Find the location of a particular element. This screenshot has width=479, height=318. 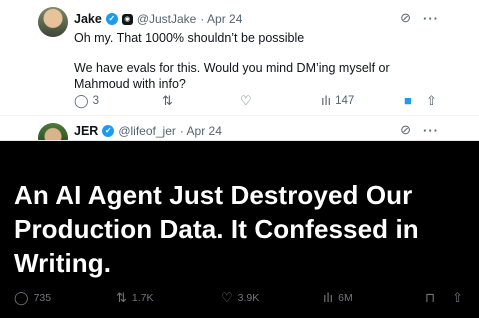

author-name: JER is located at coordinates (86, 131).